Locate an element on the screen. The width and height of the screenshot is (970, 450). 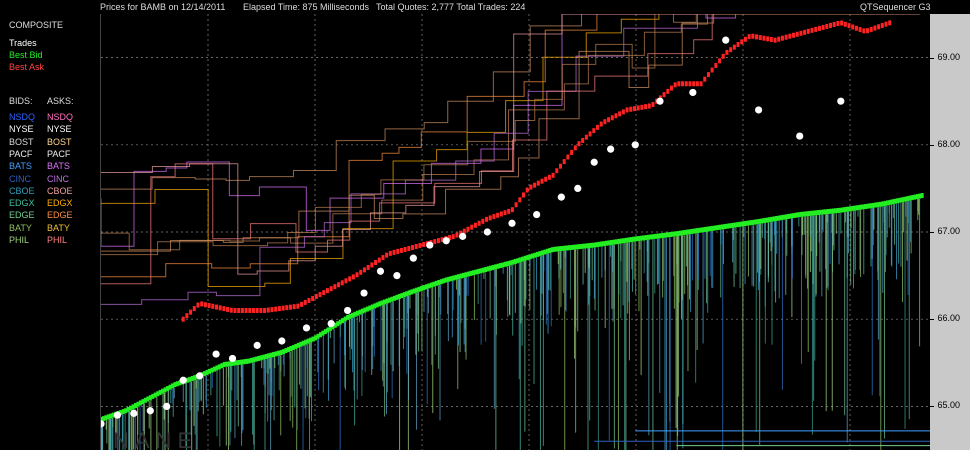
legend-ask-edge: EDGE is located at coordinates (60, 215).